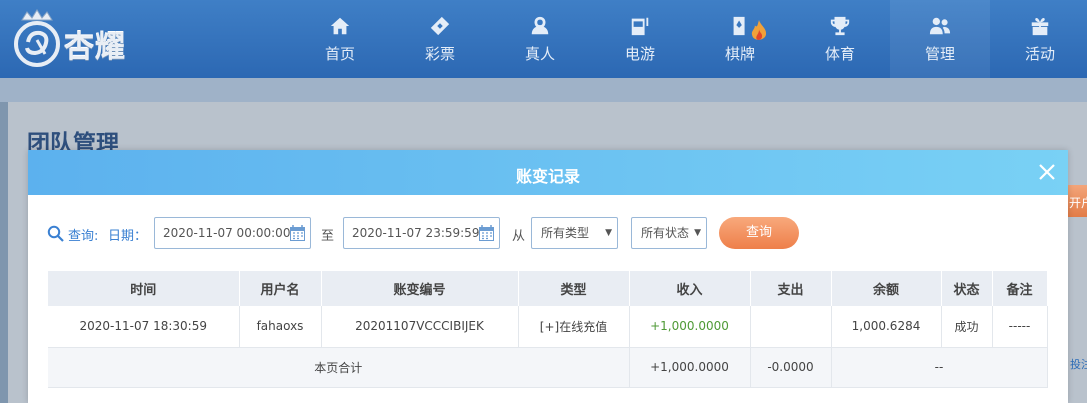 This screenshot has width=1087, height=403. What do you see at coordinates (439, 53) in the screenshot?
I see `nav-label: 彩票` at bounding box center [439, 53].